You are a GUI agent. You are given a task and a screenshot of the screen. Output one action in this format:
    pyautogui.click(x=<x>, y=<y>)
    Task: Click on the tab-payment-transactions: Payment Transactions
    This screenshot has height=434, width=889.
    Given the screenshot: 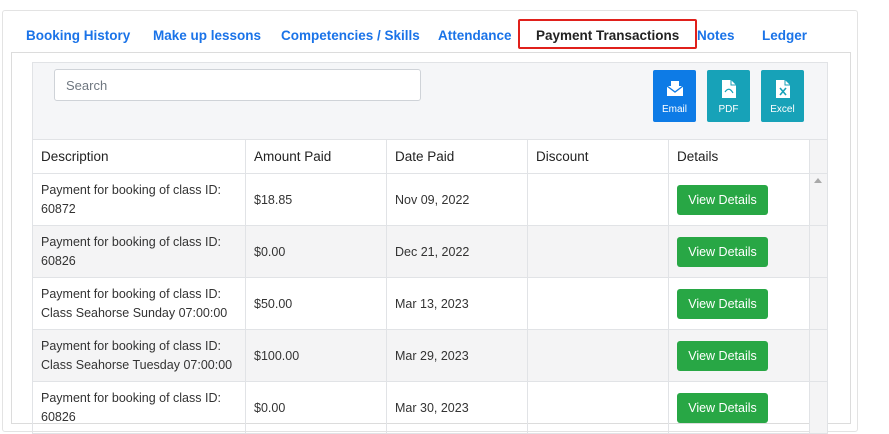 What is the action you would take?
    pyautogui.click(x=608, y=34)
    